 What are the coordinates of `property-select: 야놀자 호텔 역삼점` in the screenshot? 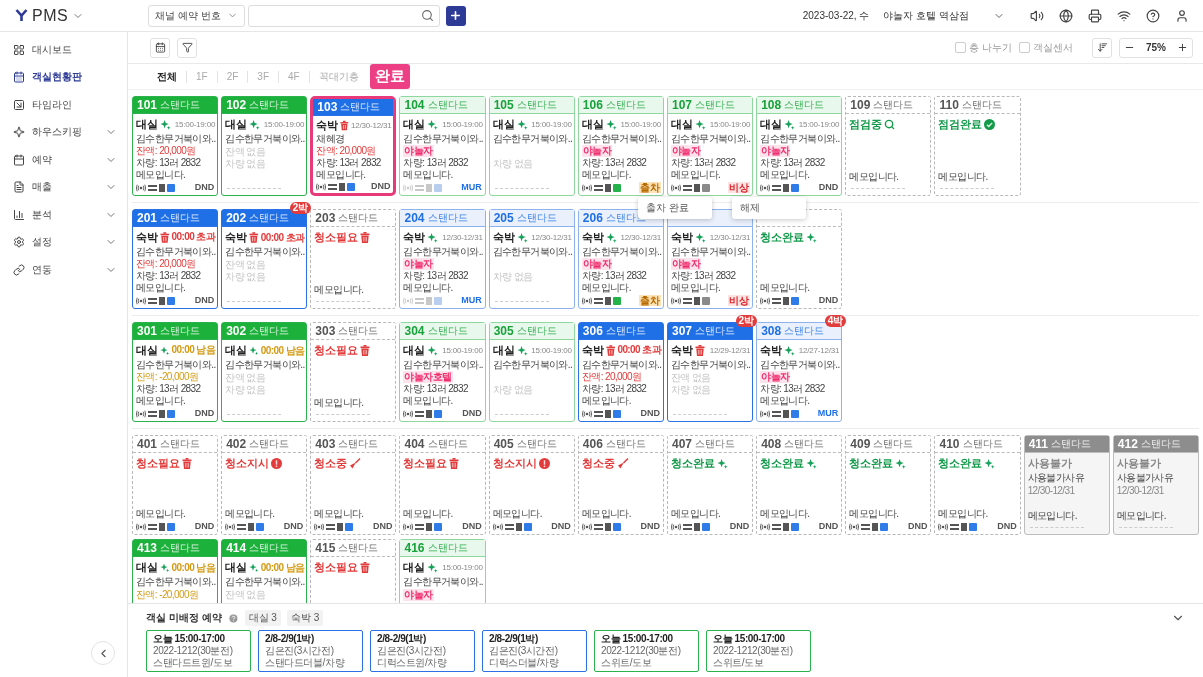 It's located at (944, 15).